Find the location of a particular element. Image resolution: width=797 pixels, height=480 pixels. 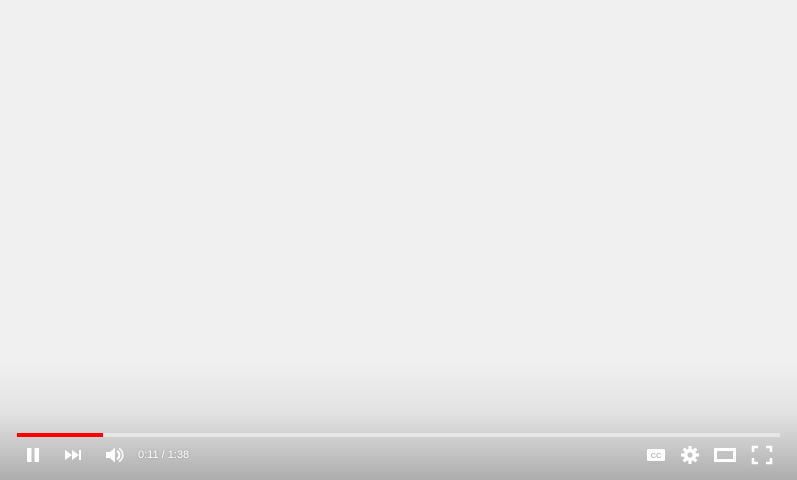

progress-bar is located at coordinates (398, 435).